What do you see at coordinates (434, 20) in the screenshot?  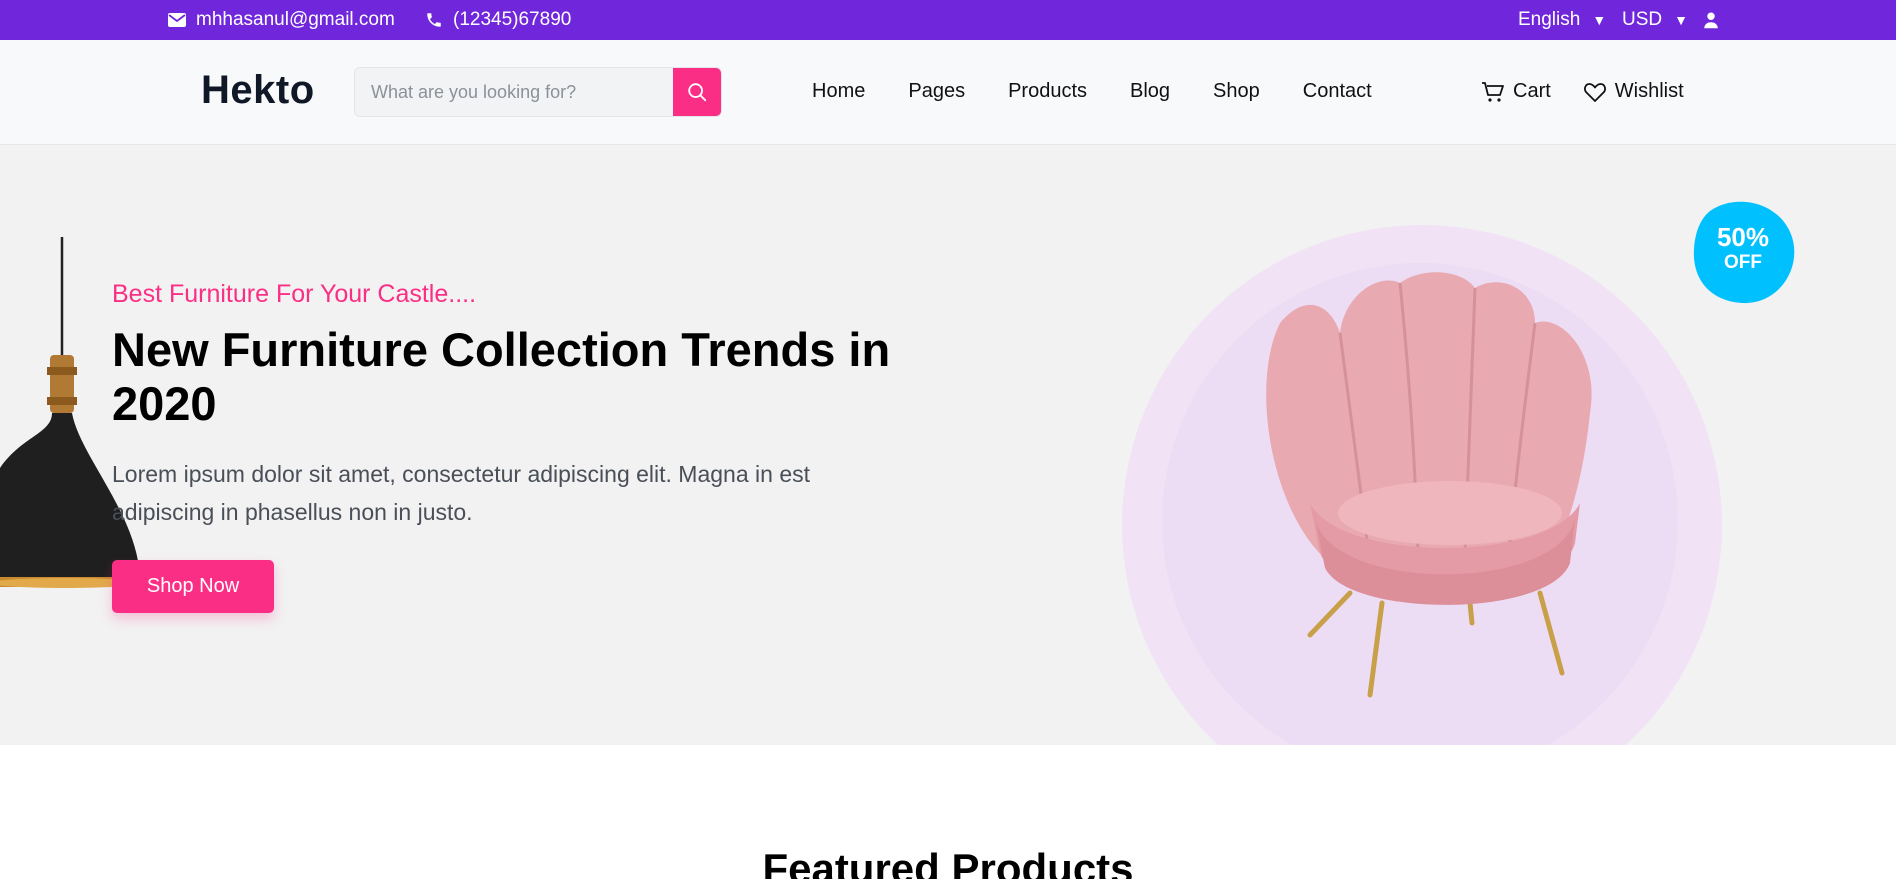 I see `phone-icon` at bounding box center [434, 20].